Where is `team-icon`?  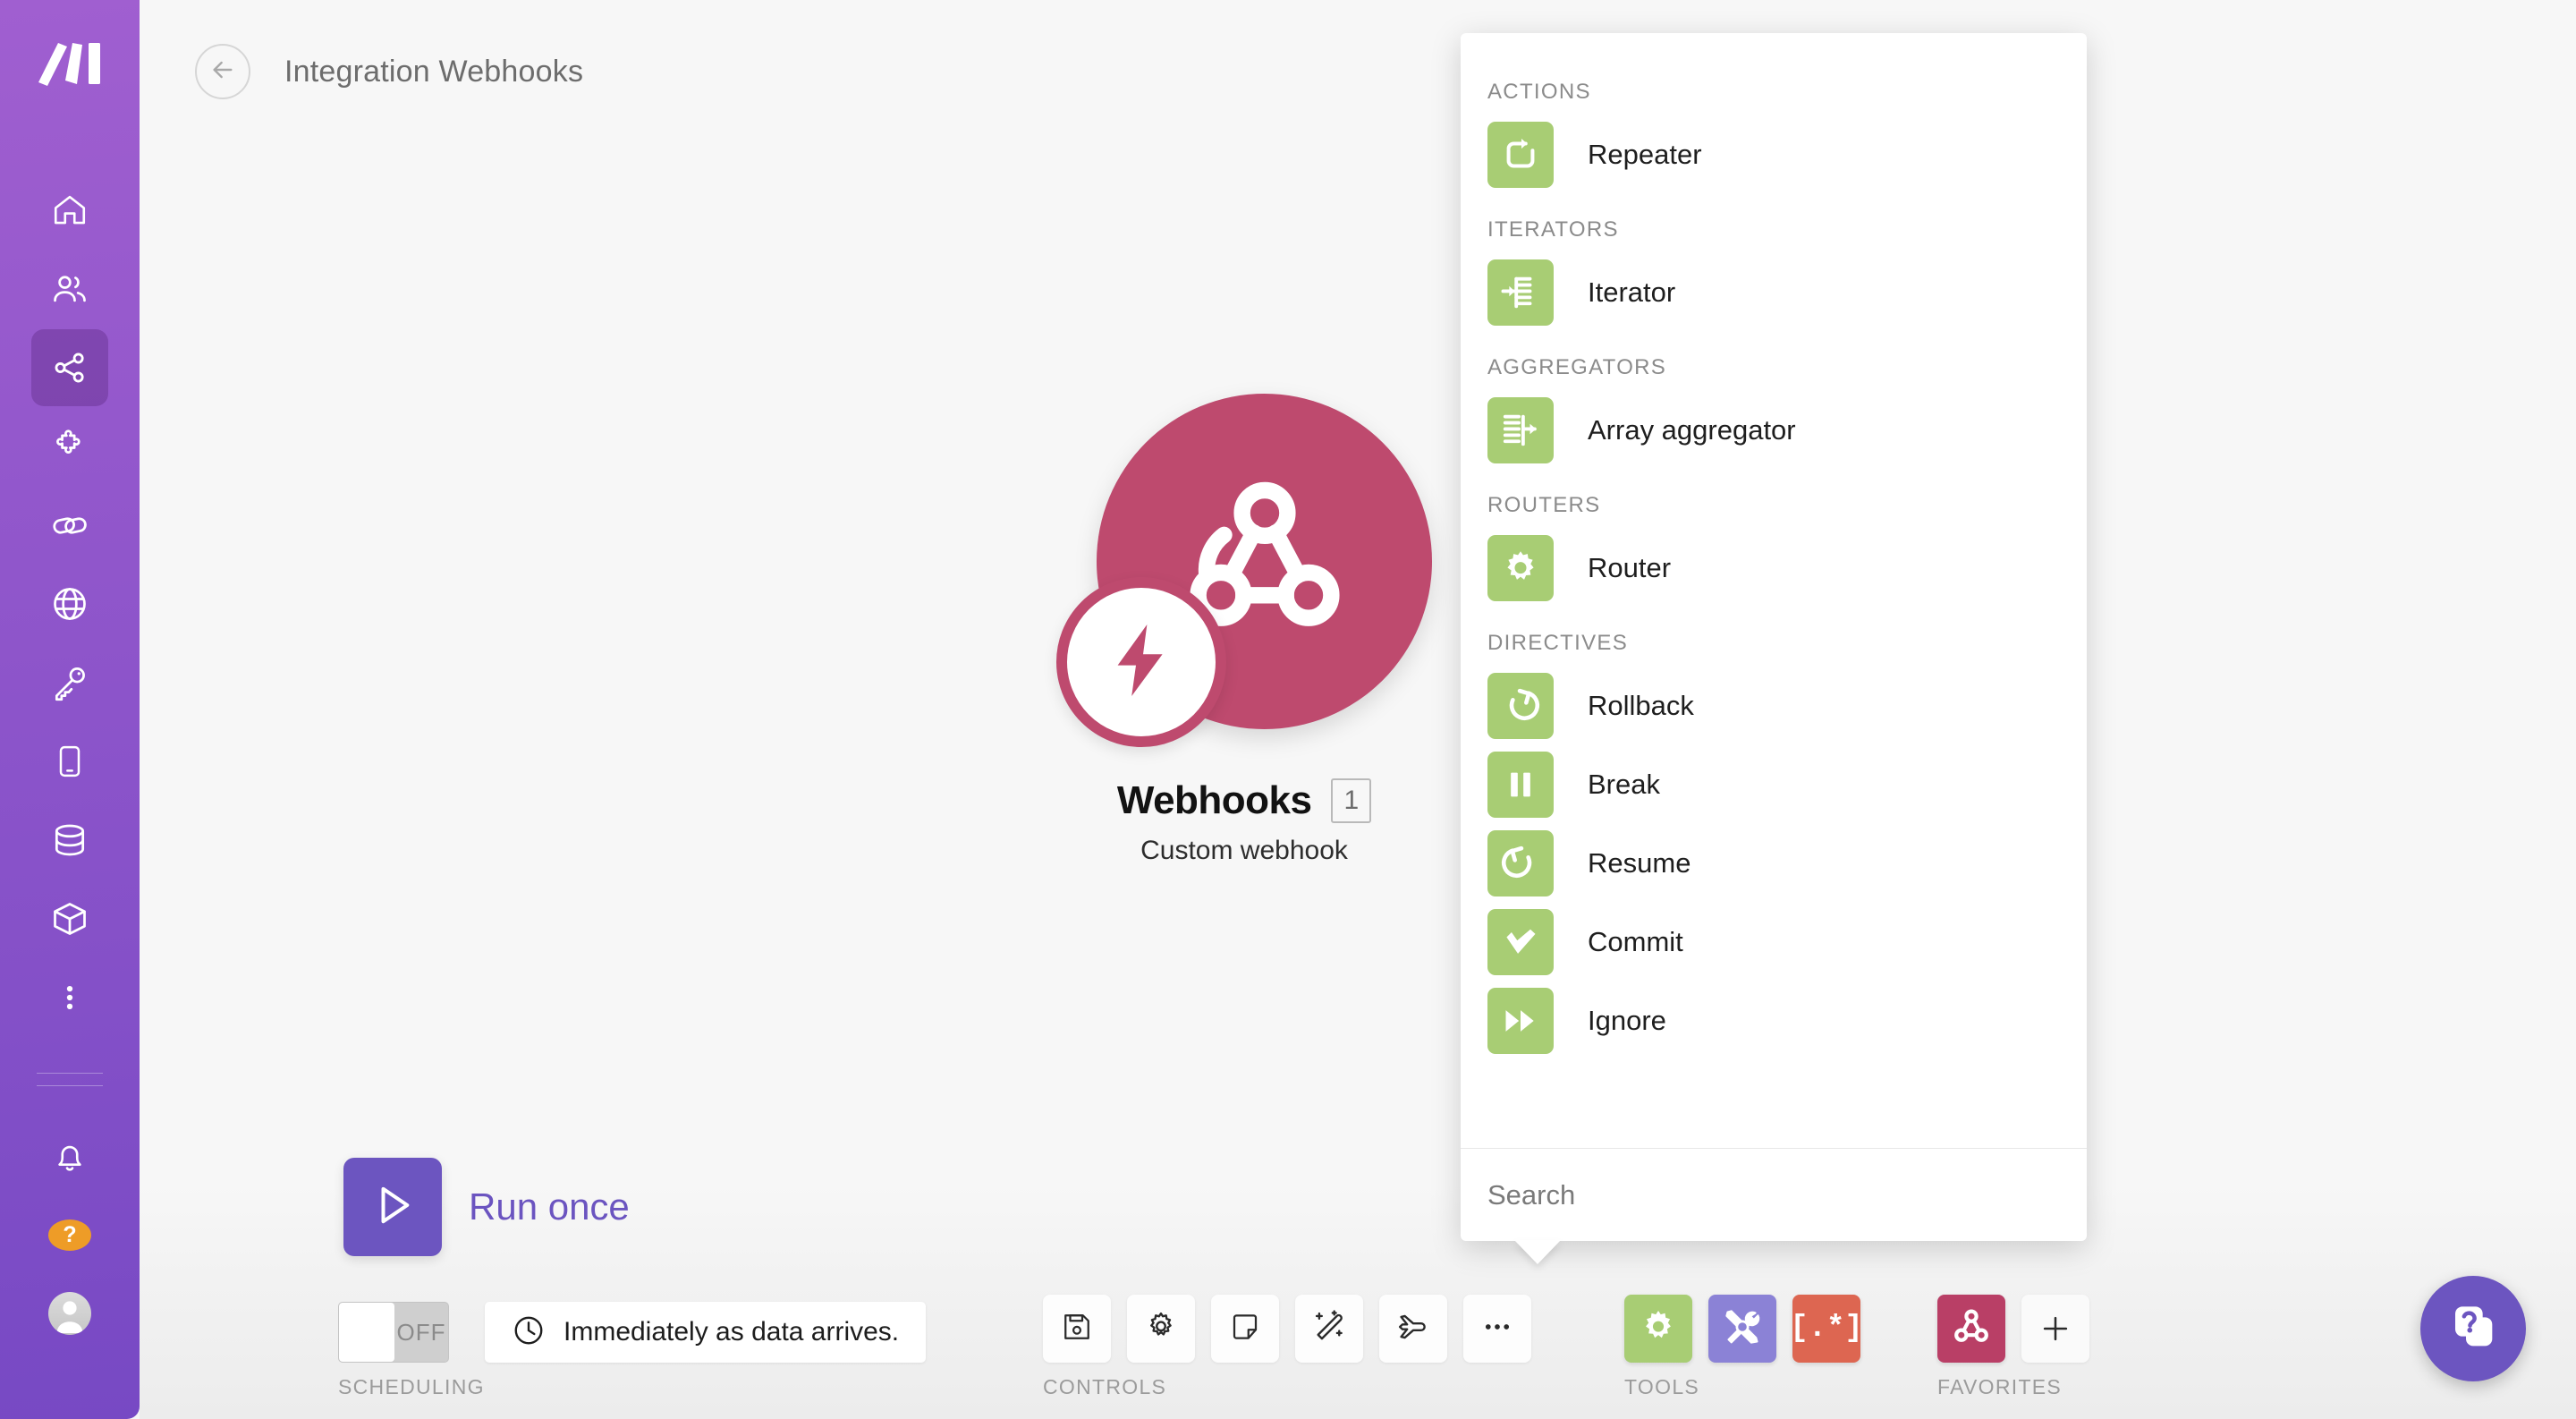 team-icon is located at coordinates (69, 289).